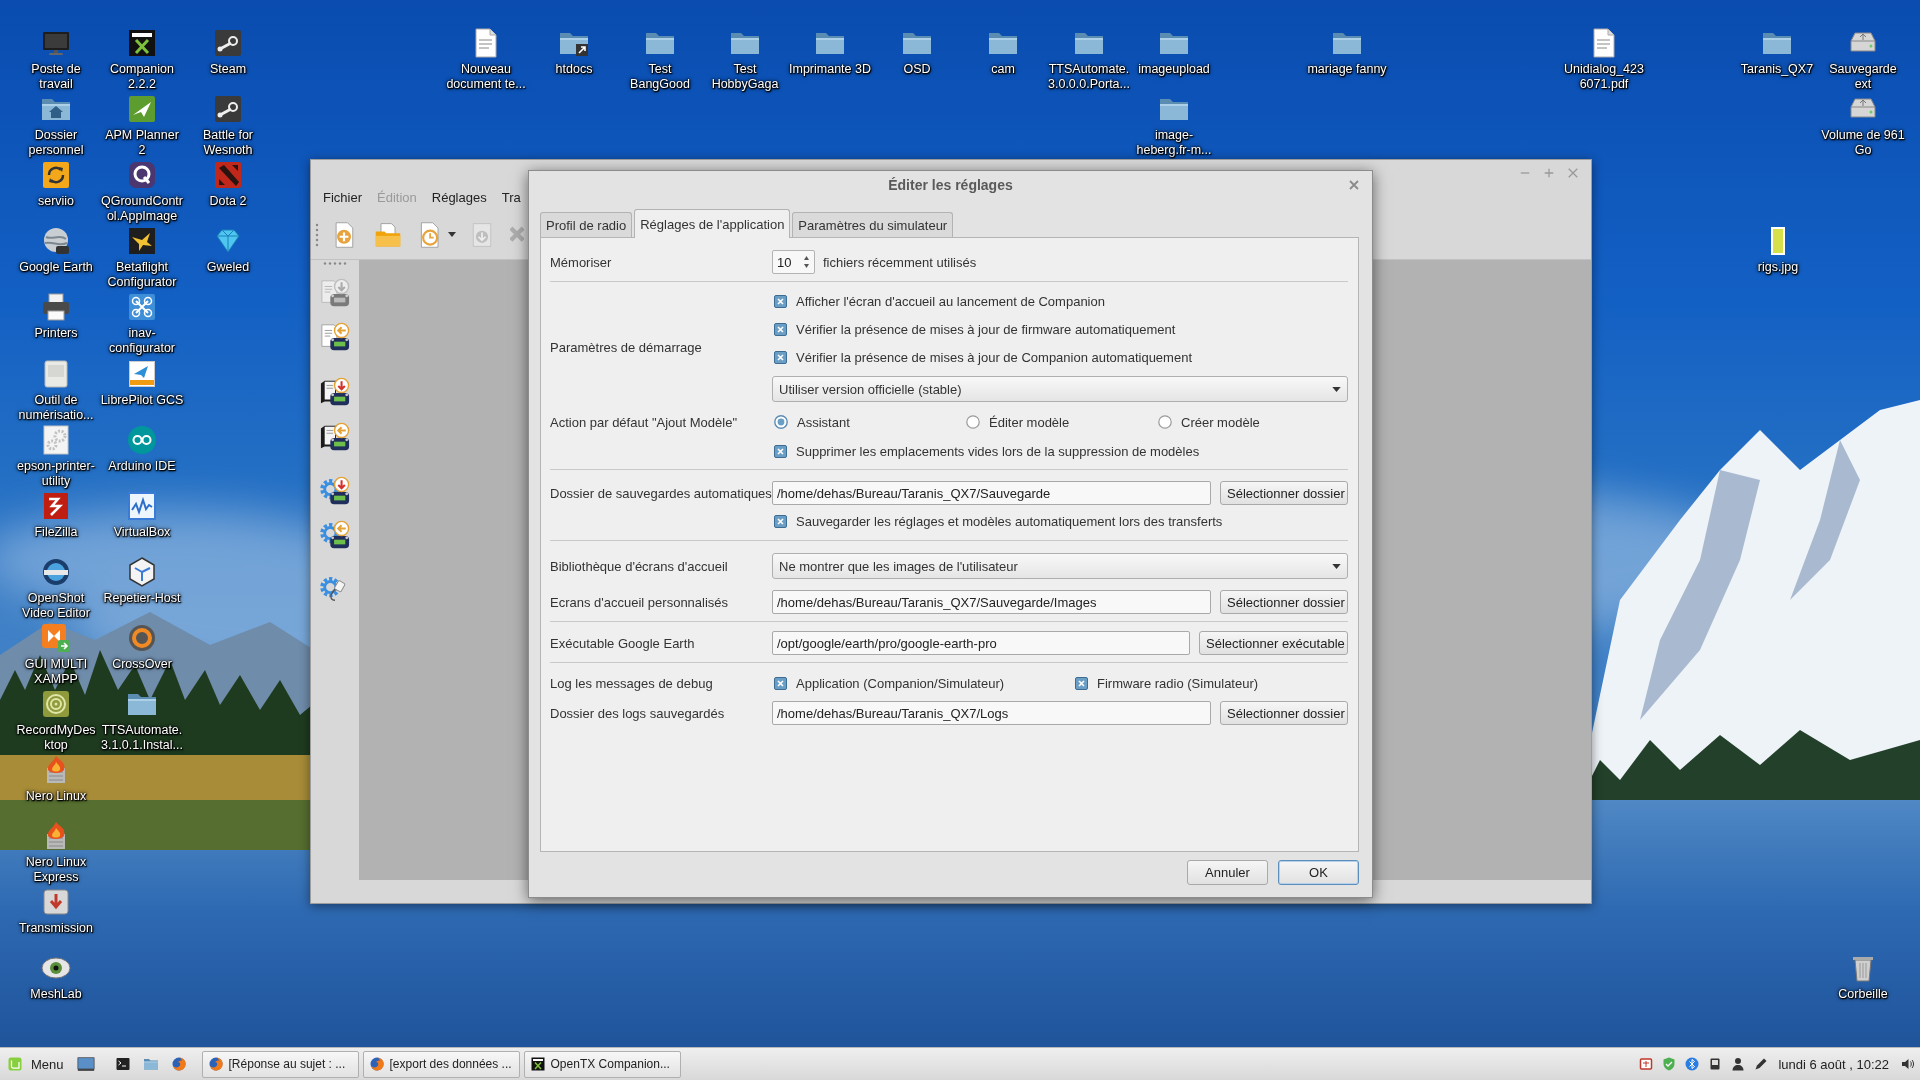  What do you see at coordinates (56, 143) in the screenshot?
I see `shortcut-label: Dossier personnel` at bounding box center [56, 143].